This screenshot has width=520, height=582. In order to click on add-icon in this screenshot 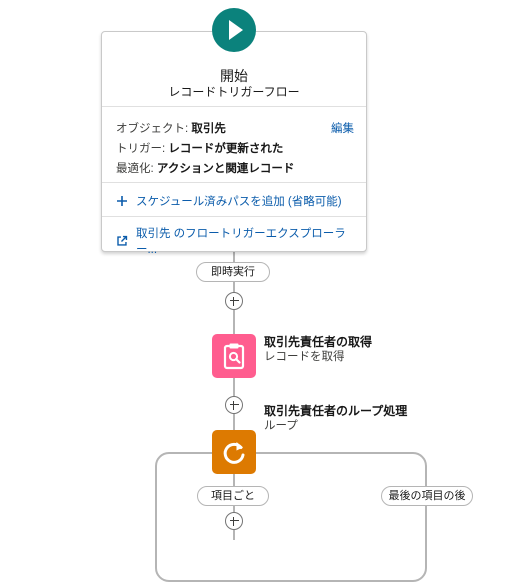, I will do `click(122, 201)`.